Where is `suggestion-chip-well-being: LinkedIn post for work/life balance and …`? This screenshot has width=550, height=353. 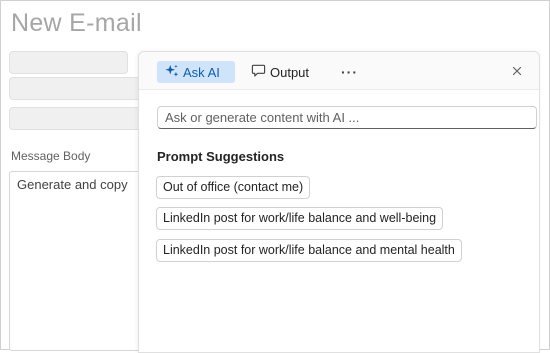 suggestion-chip-well-being: LinkedIn post for work/life balance and … is located at coordinates (300, 218).